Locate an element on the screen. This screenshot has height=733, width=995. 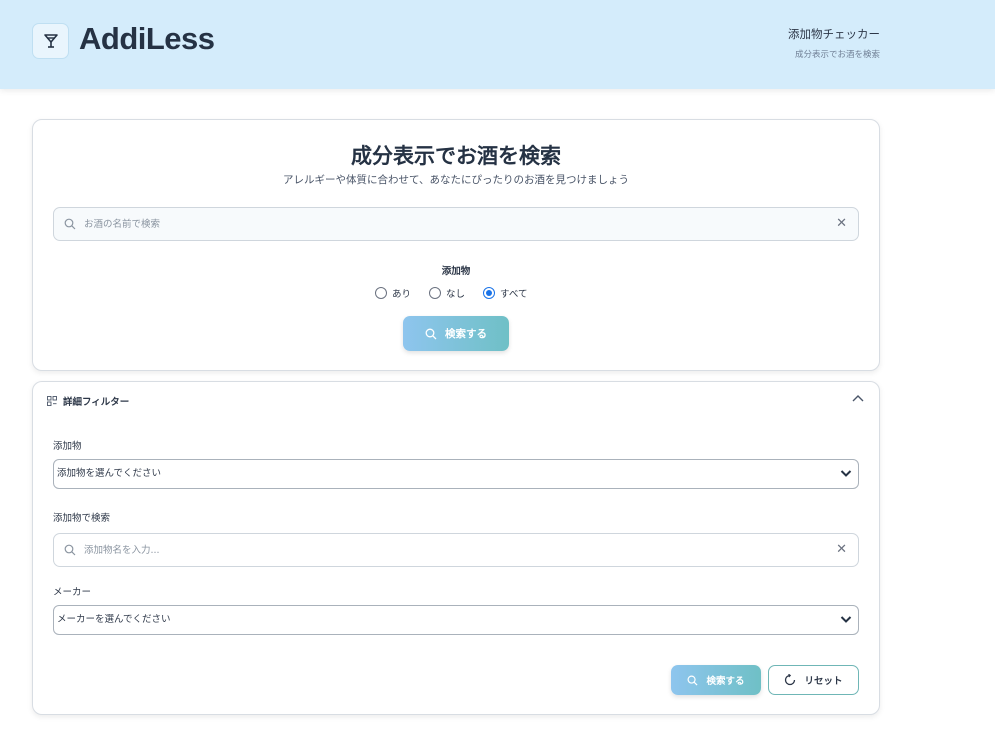
page-subtitle: アレルギーや体質に合わせて、あなたにぴったりのお酒を見つけましょう is located at coordinates (456, 180).